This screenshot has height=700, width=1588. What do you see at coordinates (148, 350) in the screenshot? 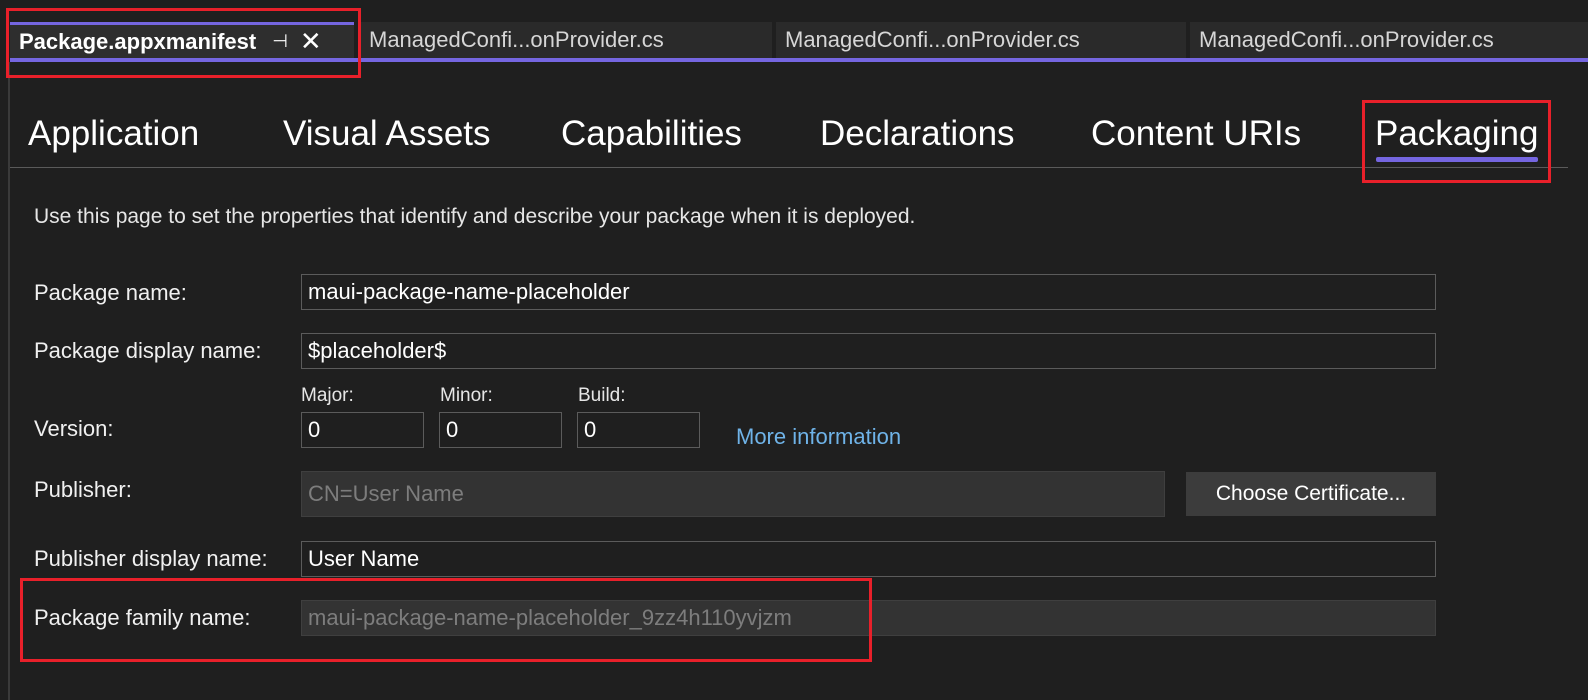
I see `package-display-name-label: Package display name:` at bounding box center [148, 350].